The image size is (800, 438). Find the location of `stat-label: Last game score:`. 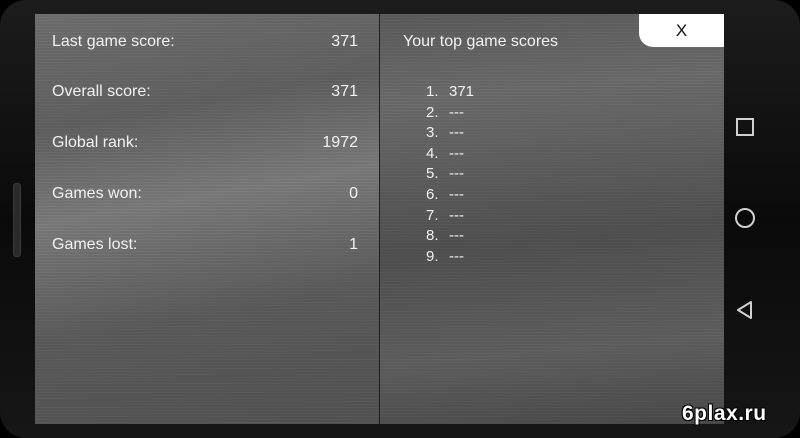

stat-label: Last game score: is located at coordinates (113, 41).